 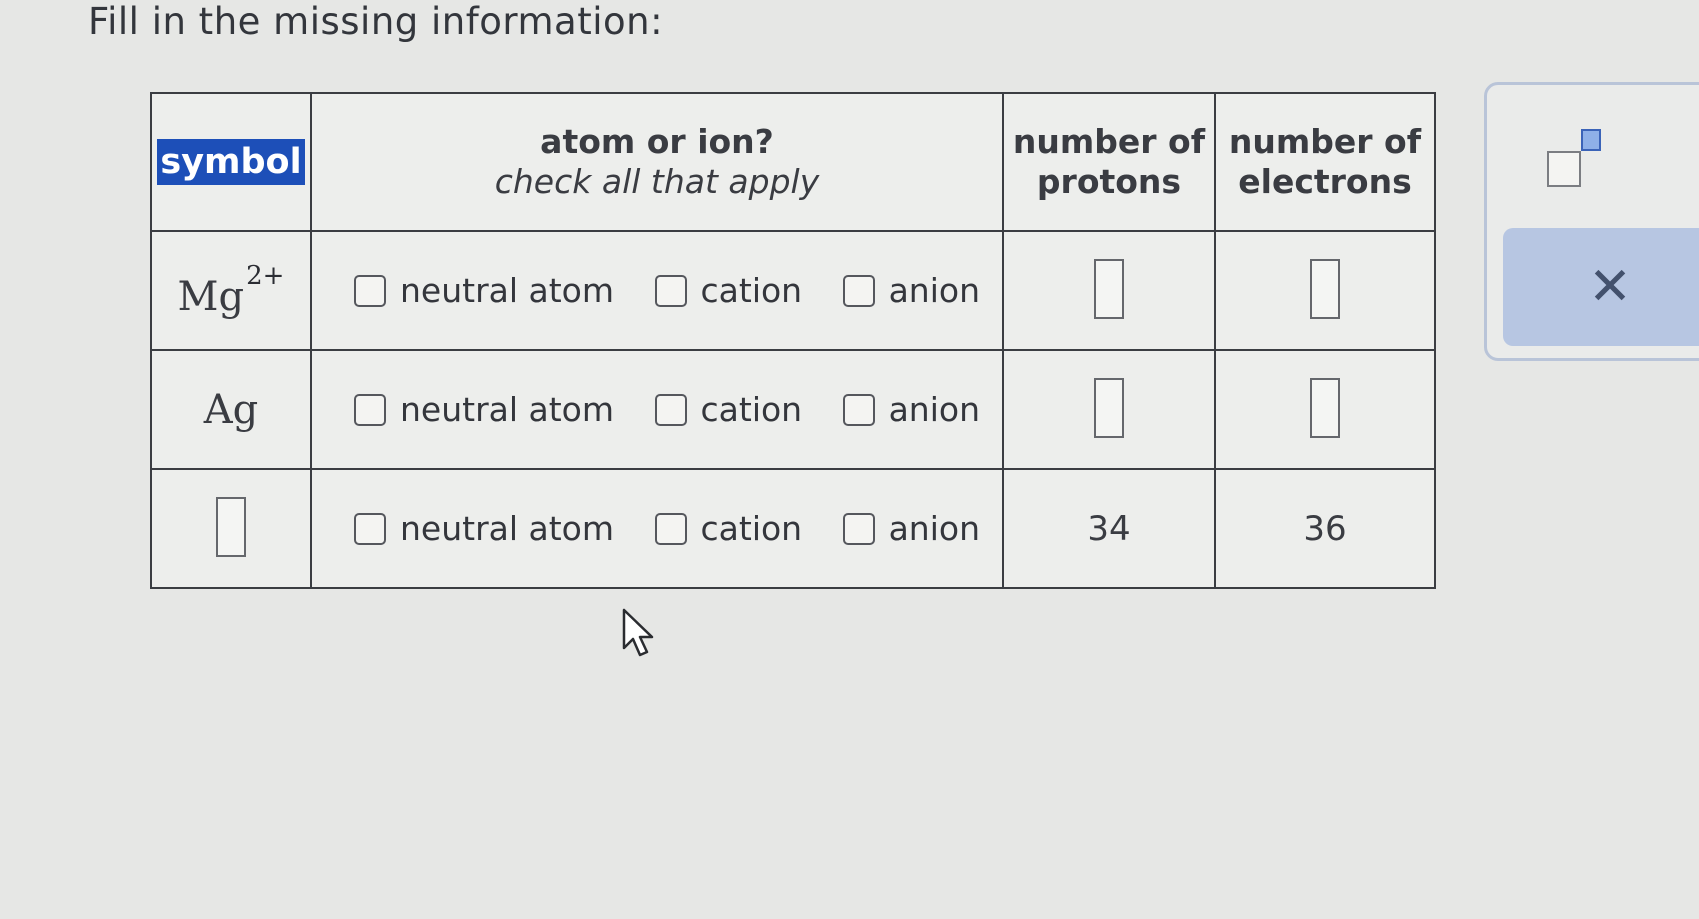 I want to click on superscript-exponent-box, so click(x=1591, y=140).